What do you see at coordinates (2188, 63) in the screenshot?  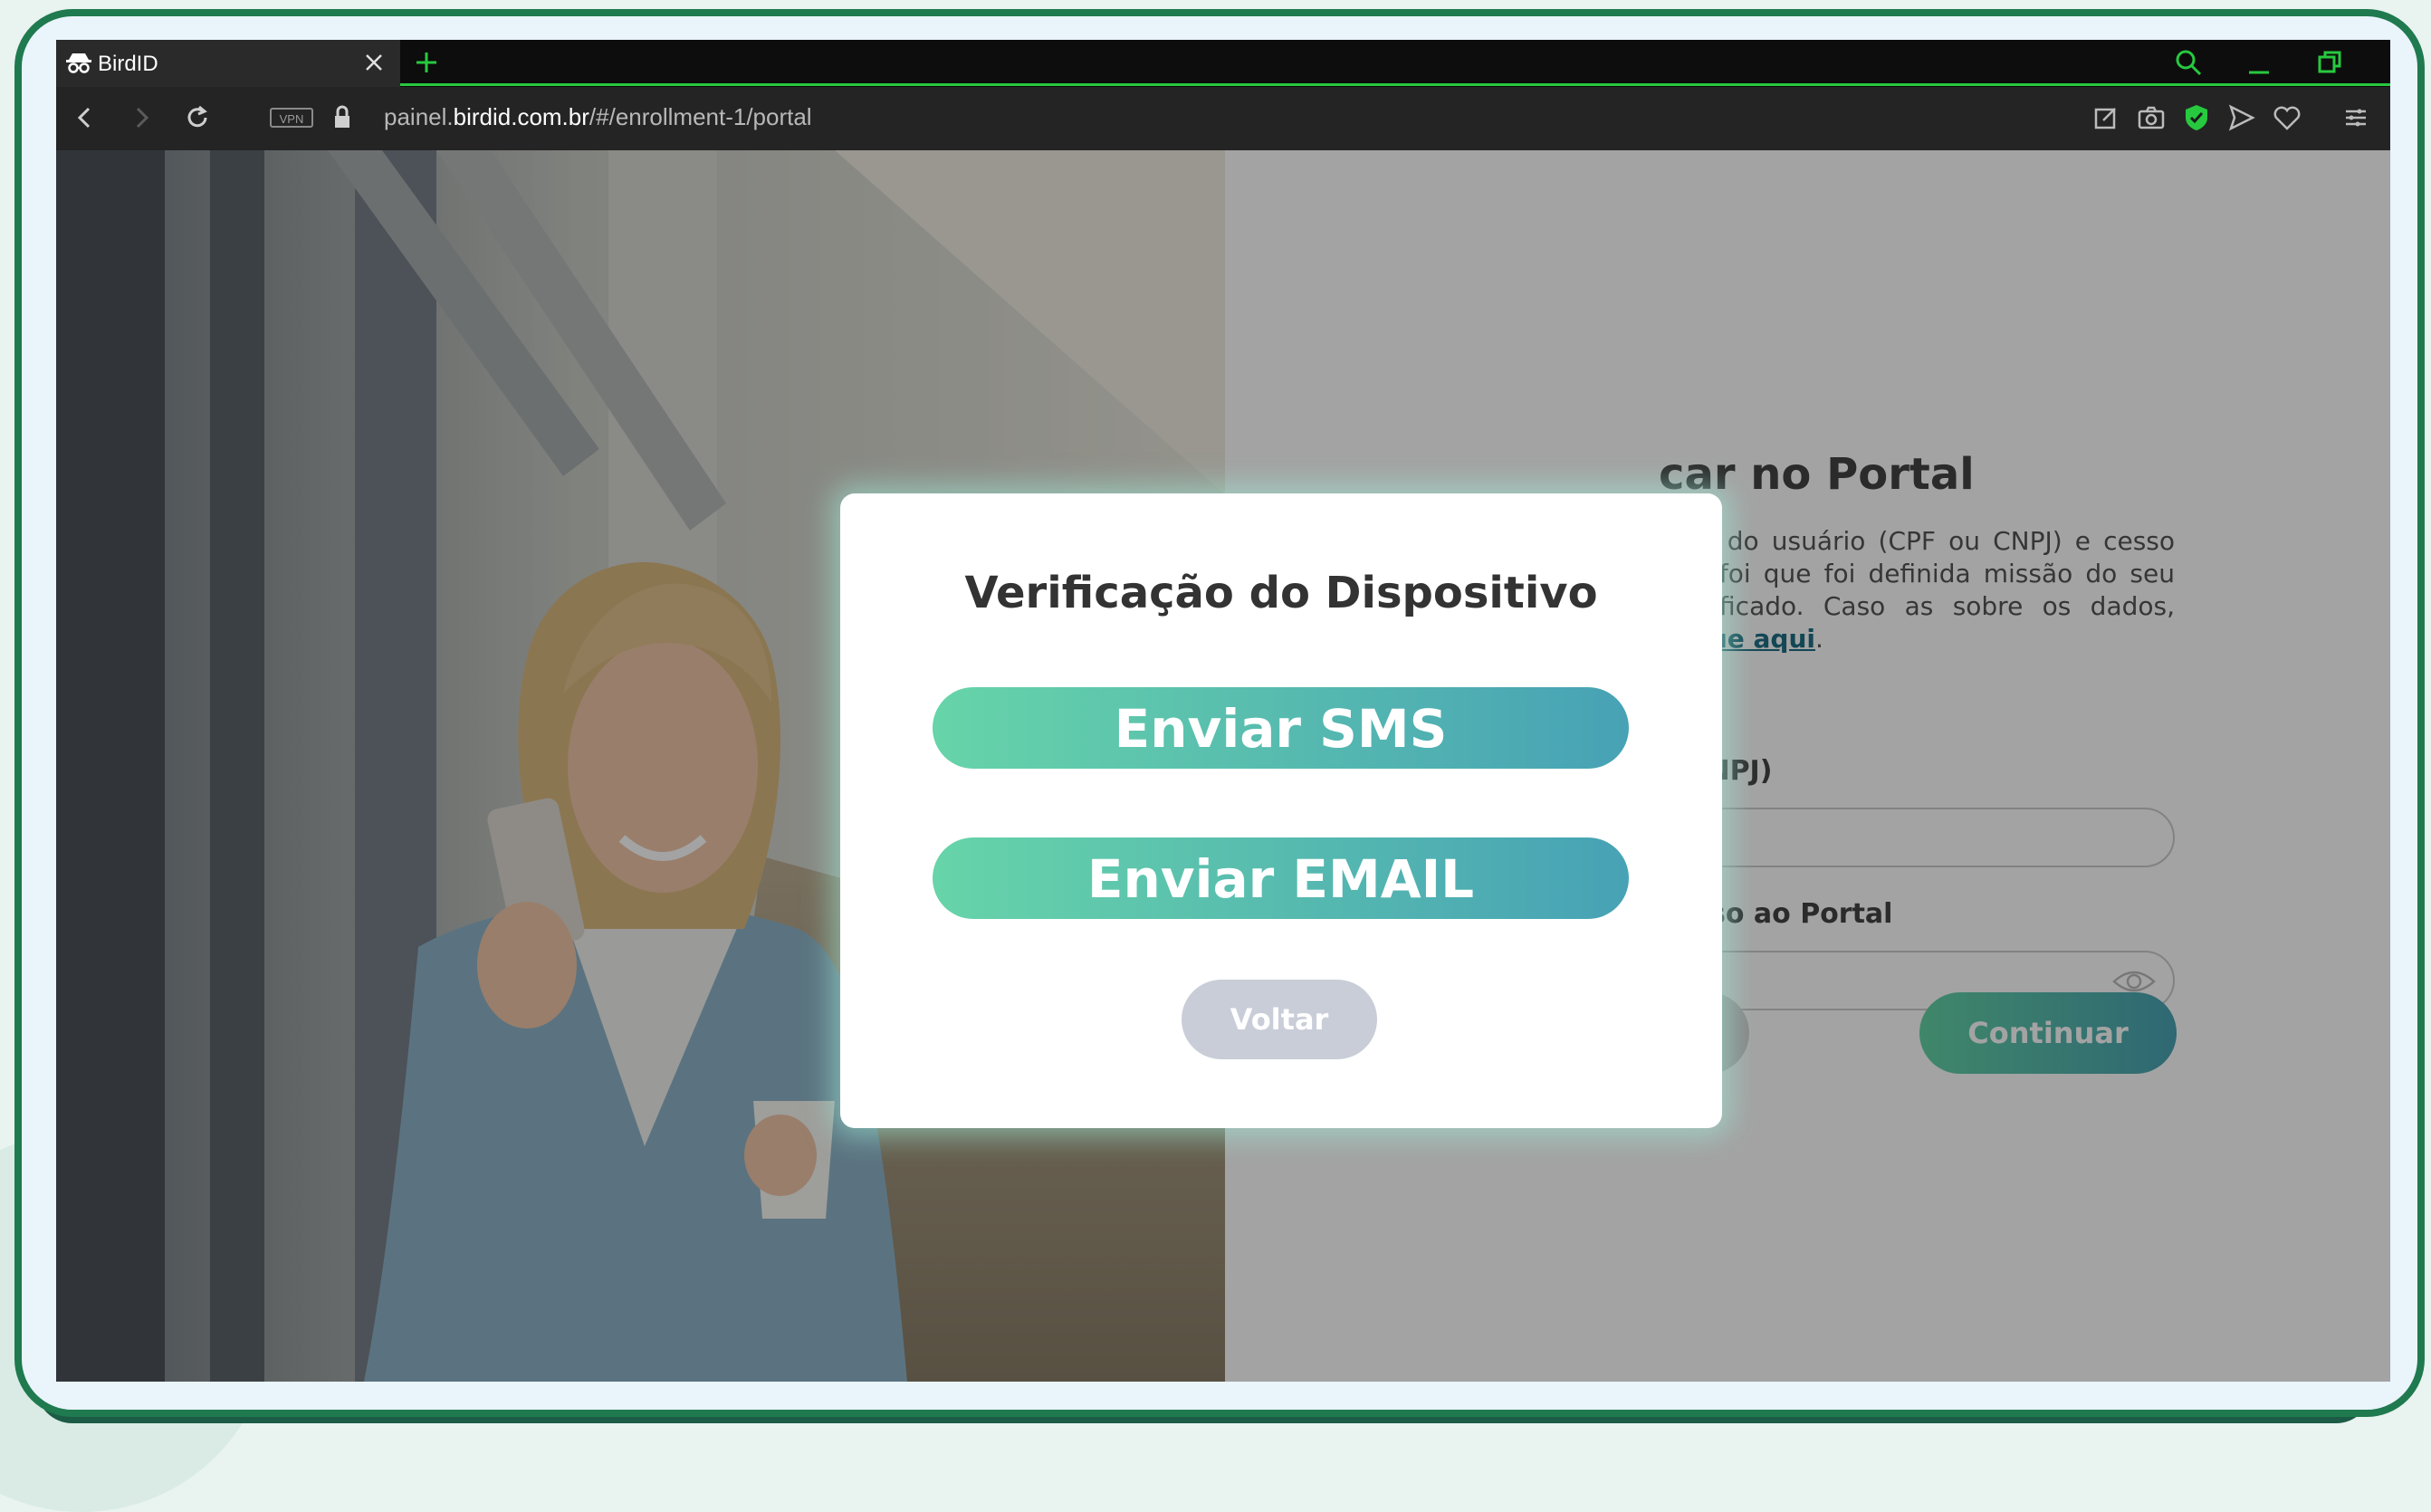 I see `search-icon` at bounding box center [2188, 63].